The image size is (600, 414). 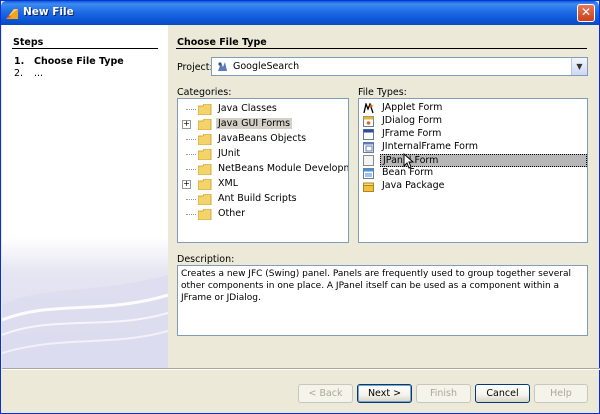 What do you see at coordinates (412, 107) in the screenshot?
I see `file-type-label: JApplet Form` at bounding box center [412, 107].